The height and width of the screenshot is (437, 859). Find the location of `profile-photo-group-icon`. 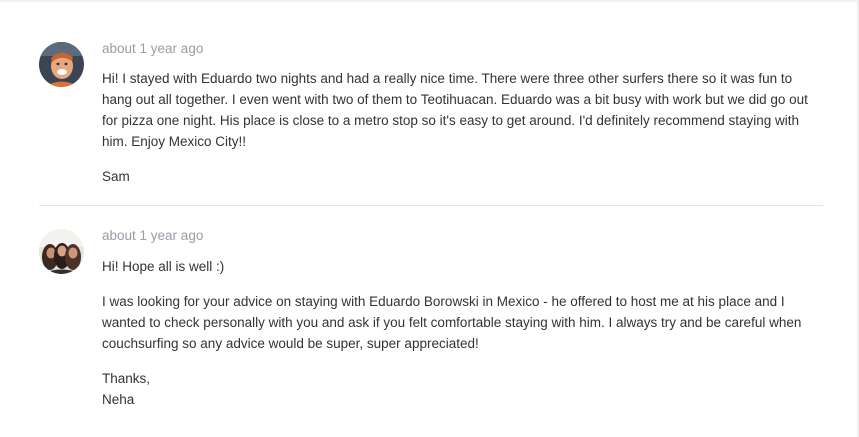

profile-photo-group-icon is located at coordinates (61, 251).